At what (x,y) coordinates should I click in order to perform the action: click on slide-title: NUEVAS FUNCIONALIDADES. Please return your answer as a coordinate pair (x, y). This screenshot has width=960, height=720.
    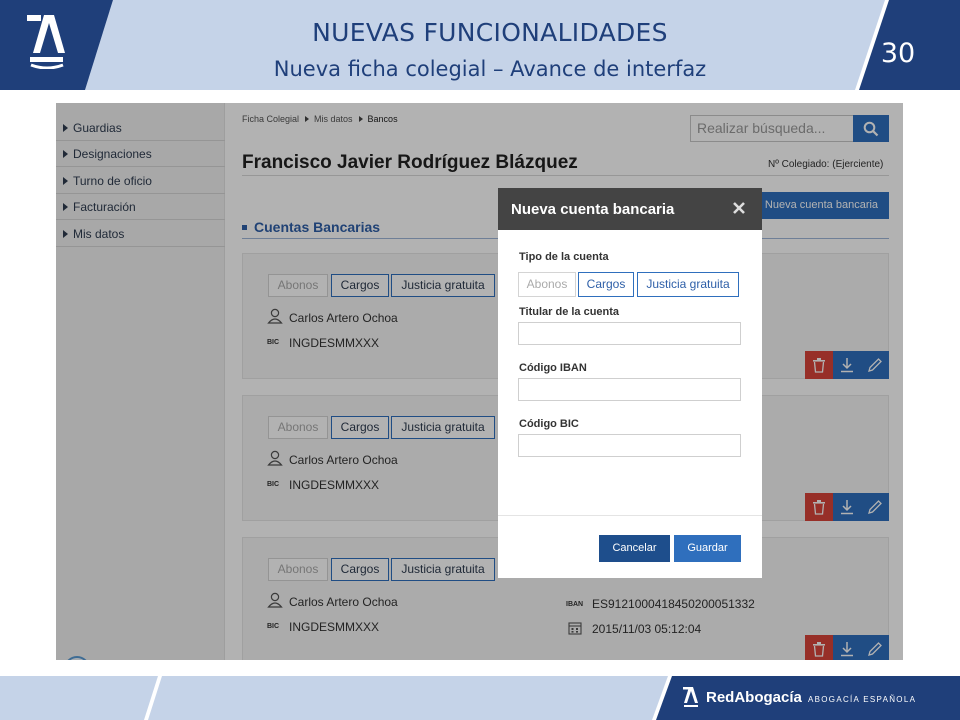
    Looking at the image, I should click on (490, 32).